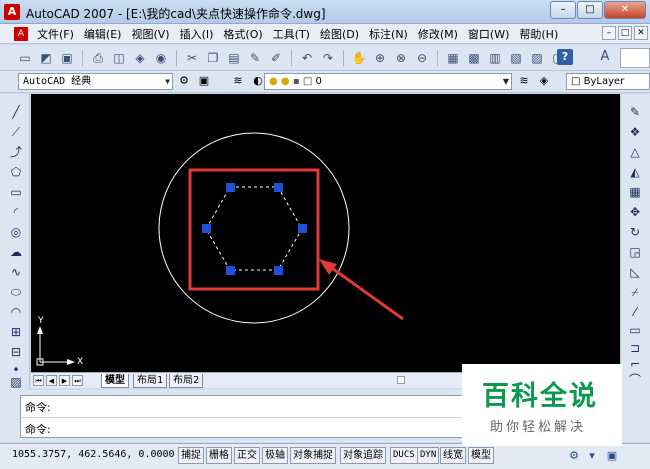  Describe the element at coordinates (16, 252) in the screenshot. I see `revision-cloud-icon: ☁` at that location.